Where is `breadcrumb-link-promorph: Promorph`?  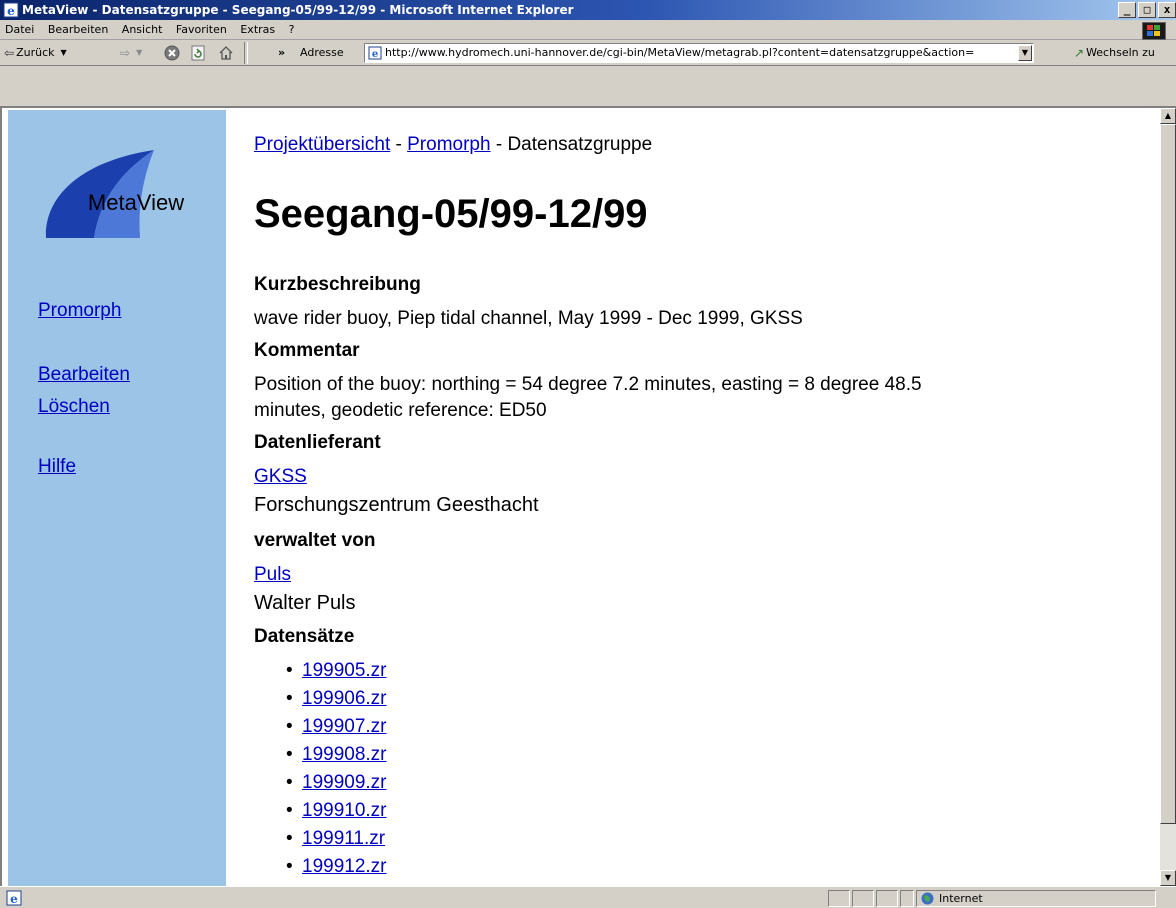
breadcrumb-link-promorph: Promorph is located at coordinates (448, 144).